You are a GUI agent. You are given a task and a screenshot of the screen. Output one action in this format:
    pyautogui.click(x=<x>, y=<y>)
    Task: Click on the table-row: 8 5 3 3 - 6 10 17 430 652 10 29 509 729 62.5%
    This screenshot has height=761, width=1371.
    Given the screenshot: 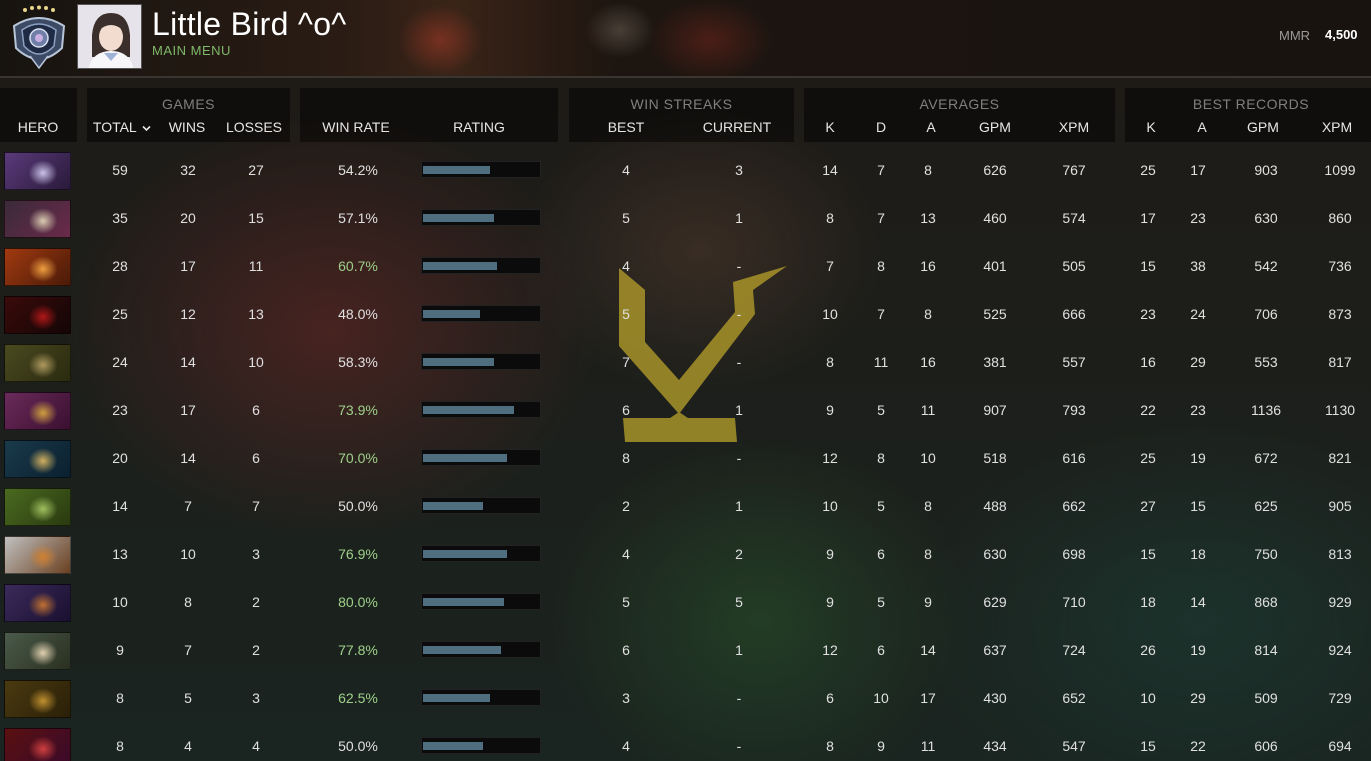 What is the action you would take?
    pyautogui.click(x=685, y=702)
    